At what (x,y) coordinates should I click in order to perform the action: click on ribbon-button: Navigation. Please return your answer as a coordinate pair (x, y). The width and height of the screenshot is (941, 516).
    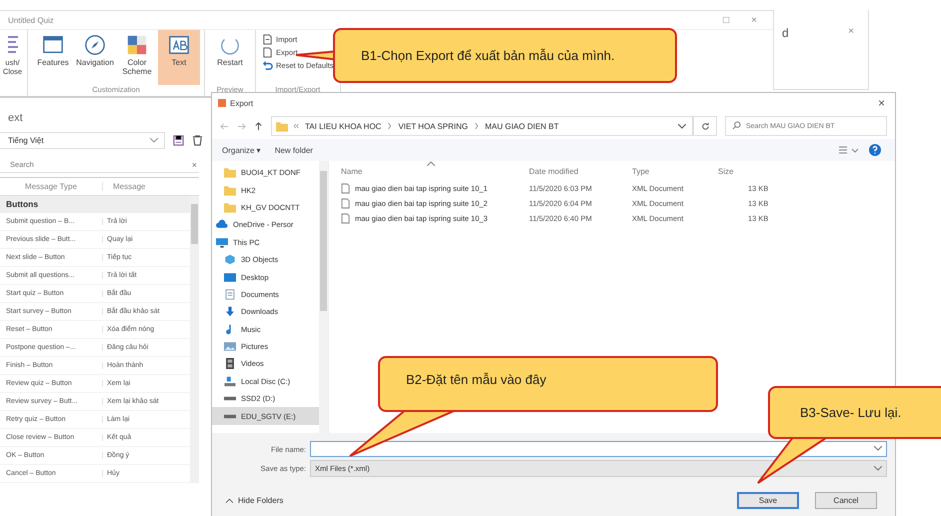
    Looking at the image, I should click on (95, 57).